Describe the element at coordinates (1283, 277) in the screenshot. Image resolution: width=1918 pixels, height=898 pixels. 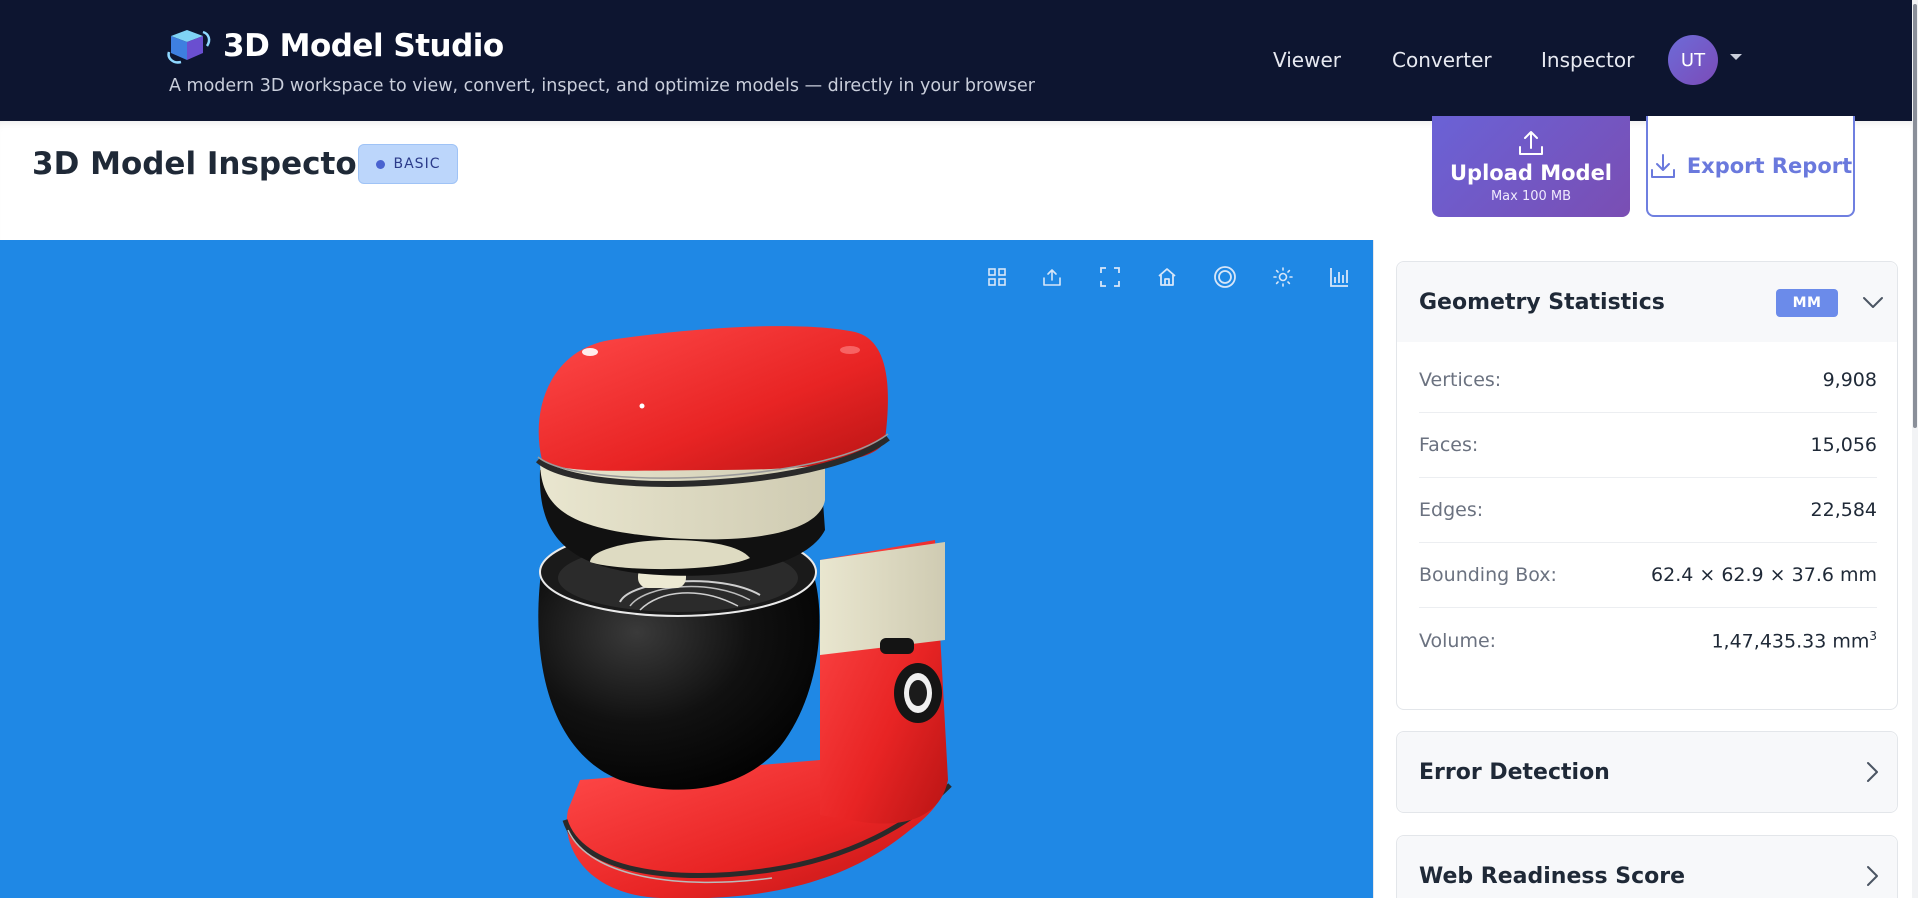
I see `lighting-icon` at that location.